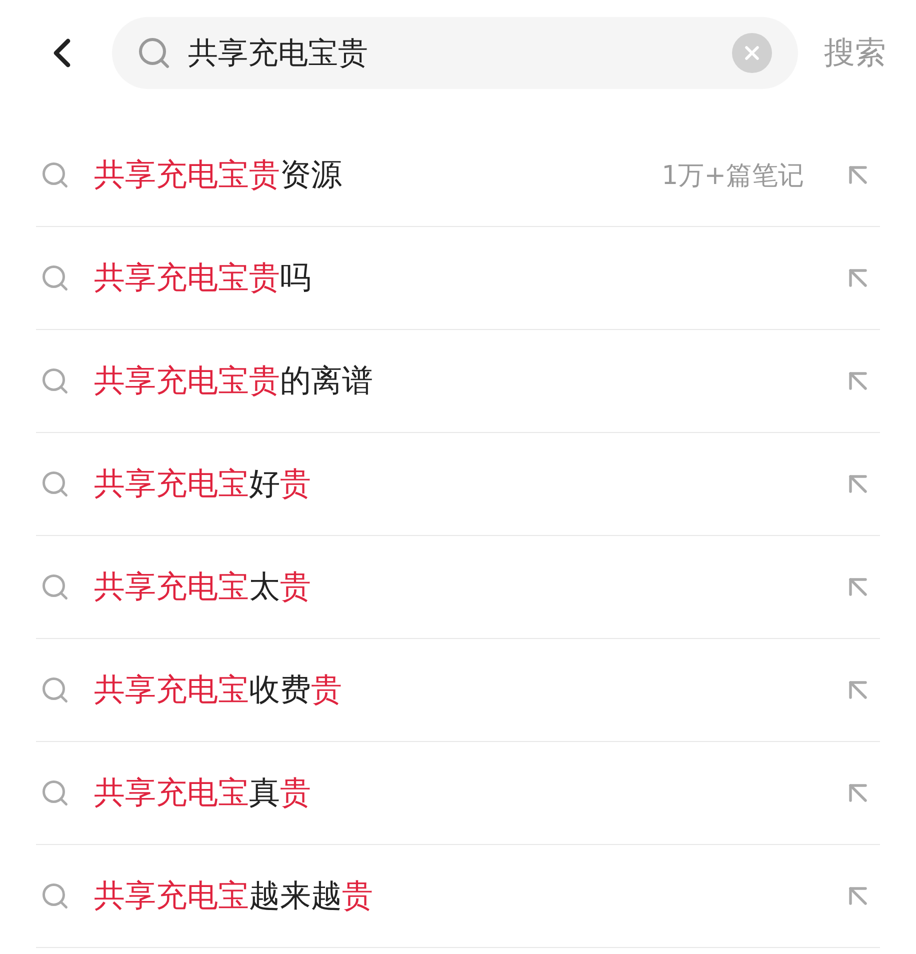 This screenshot has width=916, height=954. I want to click on suggestion-text: 共享充电宝贵资源, so click(378, 175).